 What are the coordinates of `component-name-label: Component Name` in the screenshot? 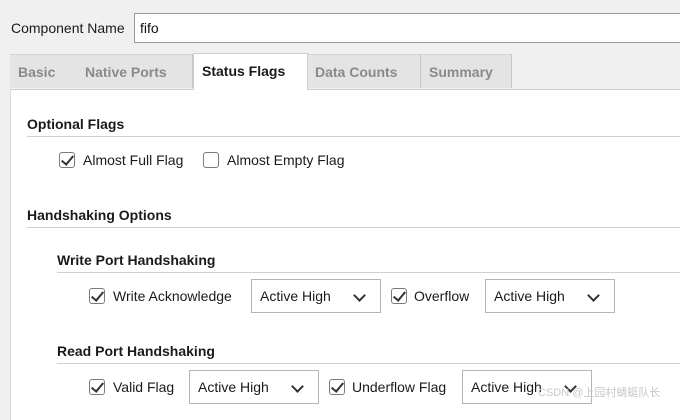 It's located at (68, 28).